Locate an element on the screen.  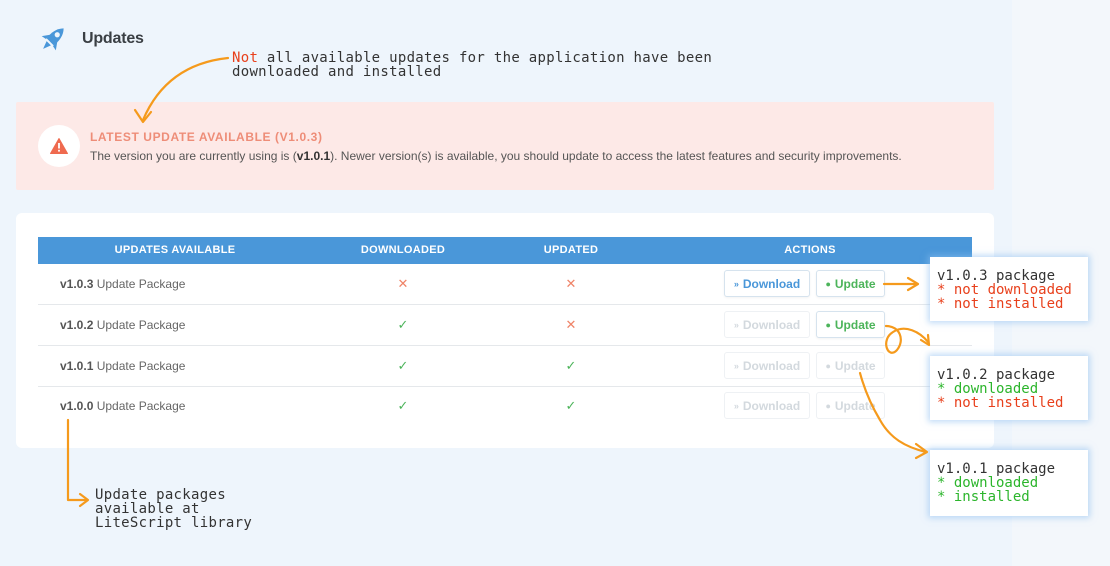
header-updated: UPDATED is located at coordinates (571, 250).